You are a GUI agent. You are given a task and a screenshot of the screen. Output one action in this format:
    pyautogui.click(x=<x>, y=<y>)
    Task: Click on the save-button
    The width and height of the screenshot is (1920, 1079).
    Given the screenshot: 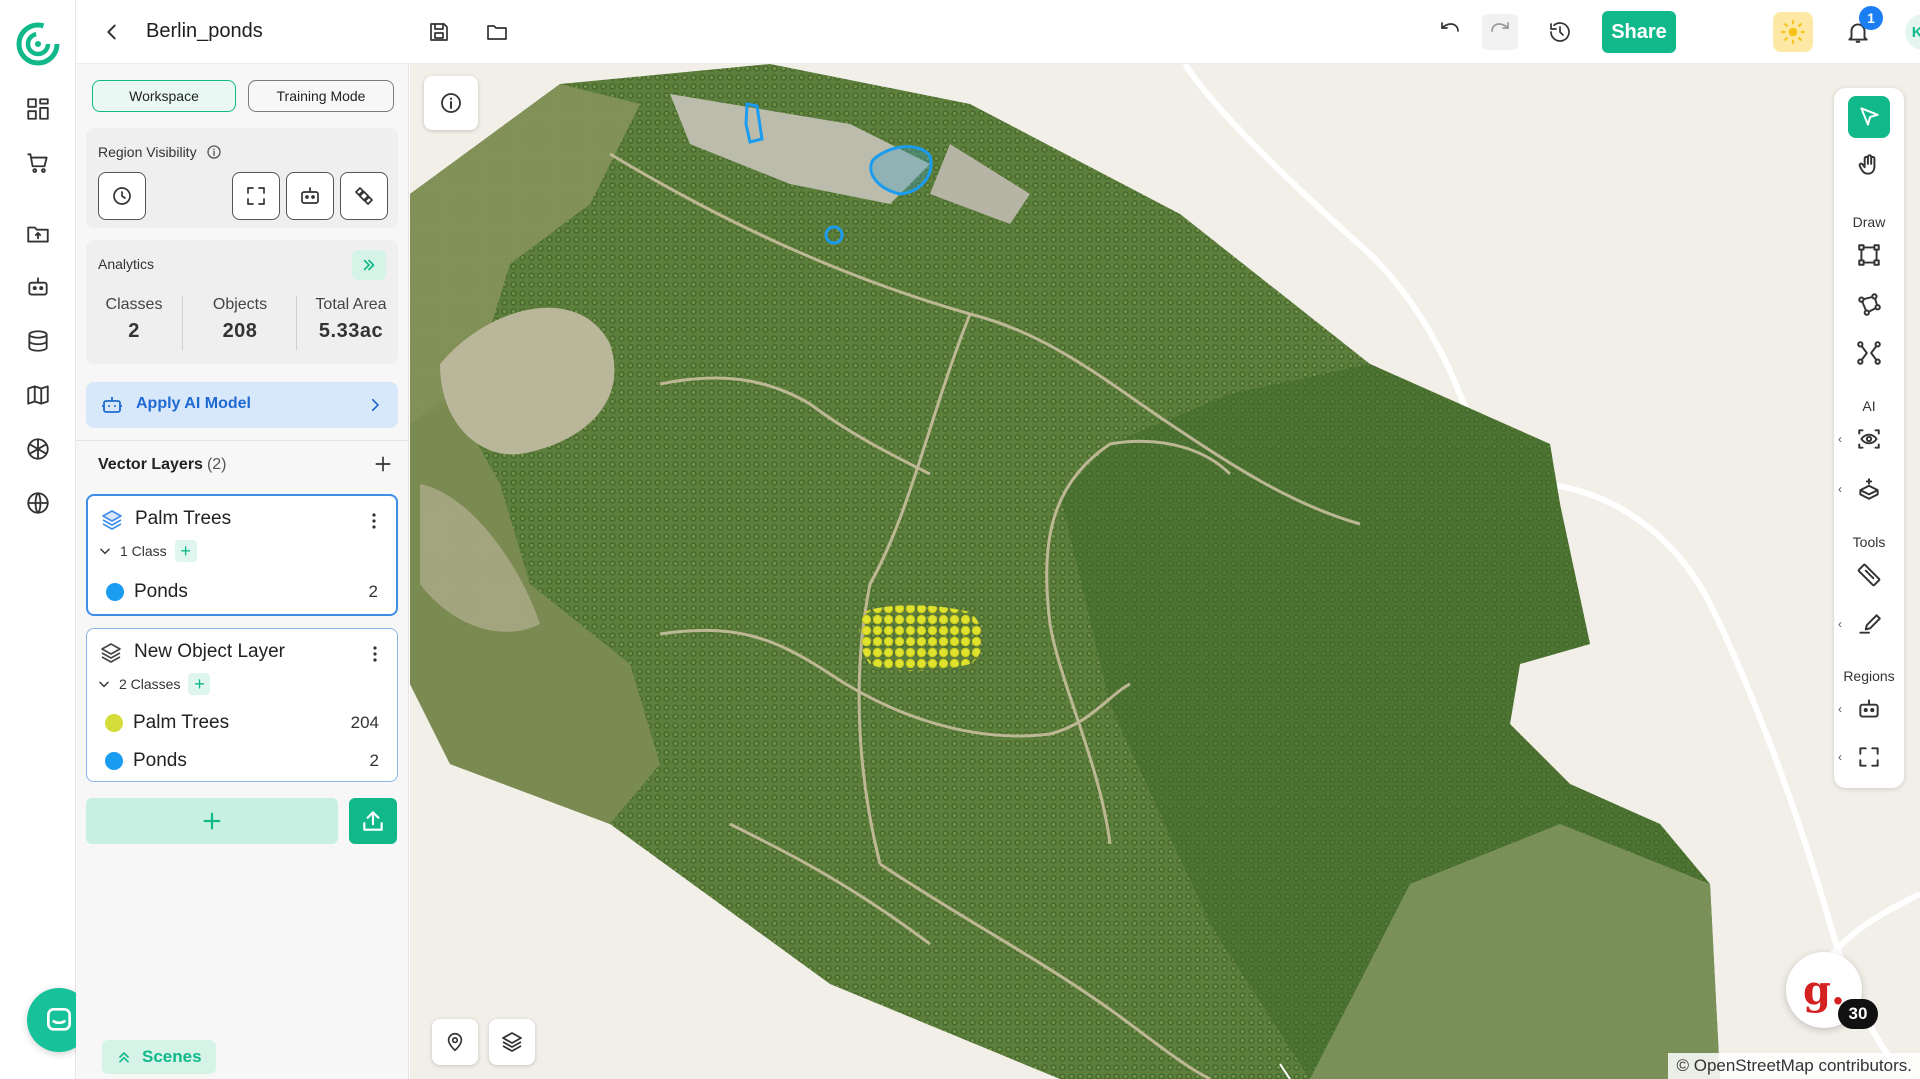 What is the action you would take?
    pyautogui.click(x=439, y=32)
    